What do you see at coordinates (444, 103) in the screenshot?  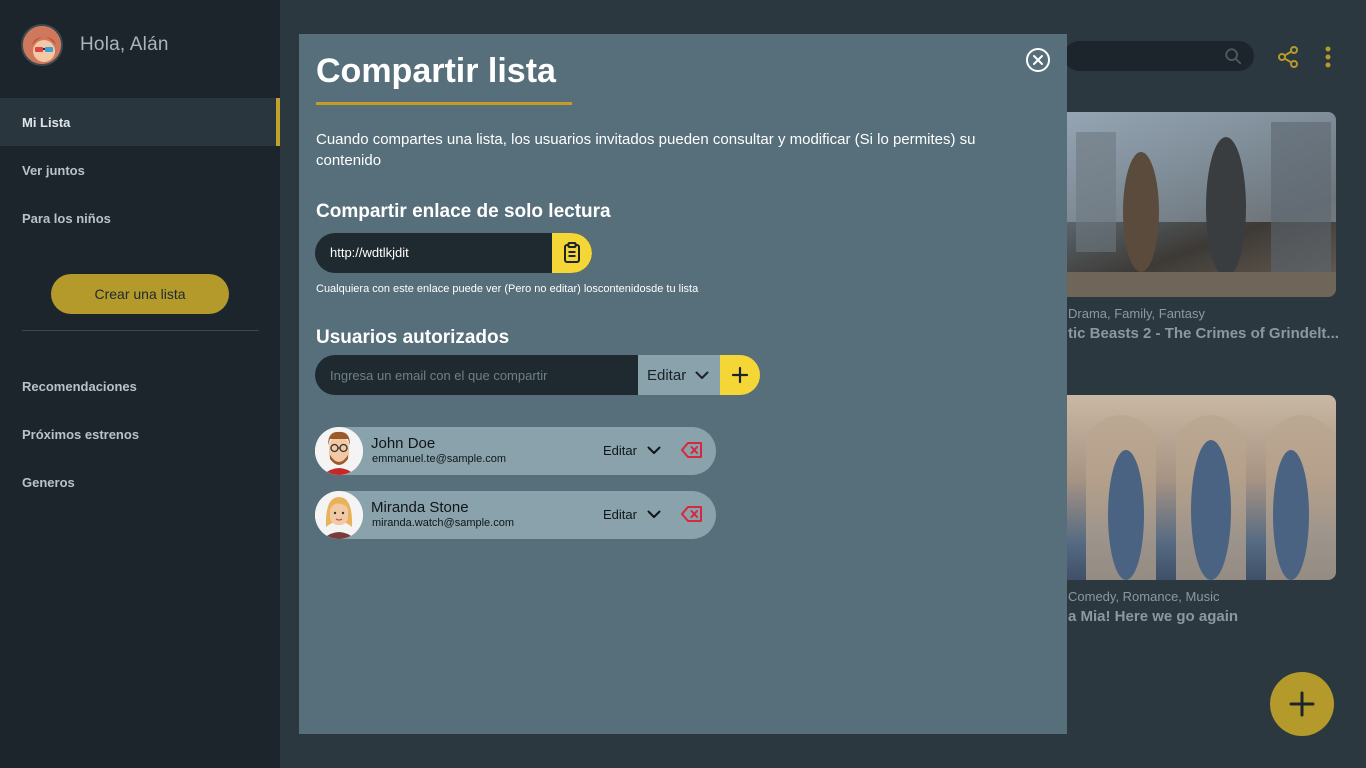 I see `title-underline` at bounding box center [444, 103].